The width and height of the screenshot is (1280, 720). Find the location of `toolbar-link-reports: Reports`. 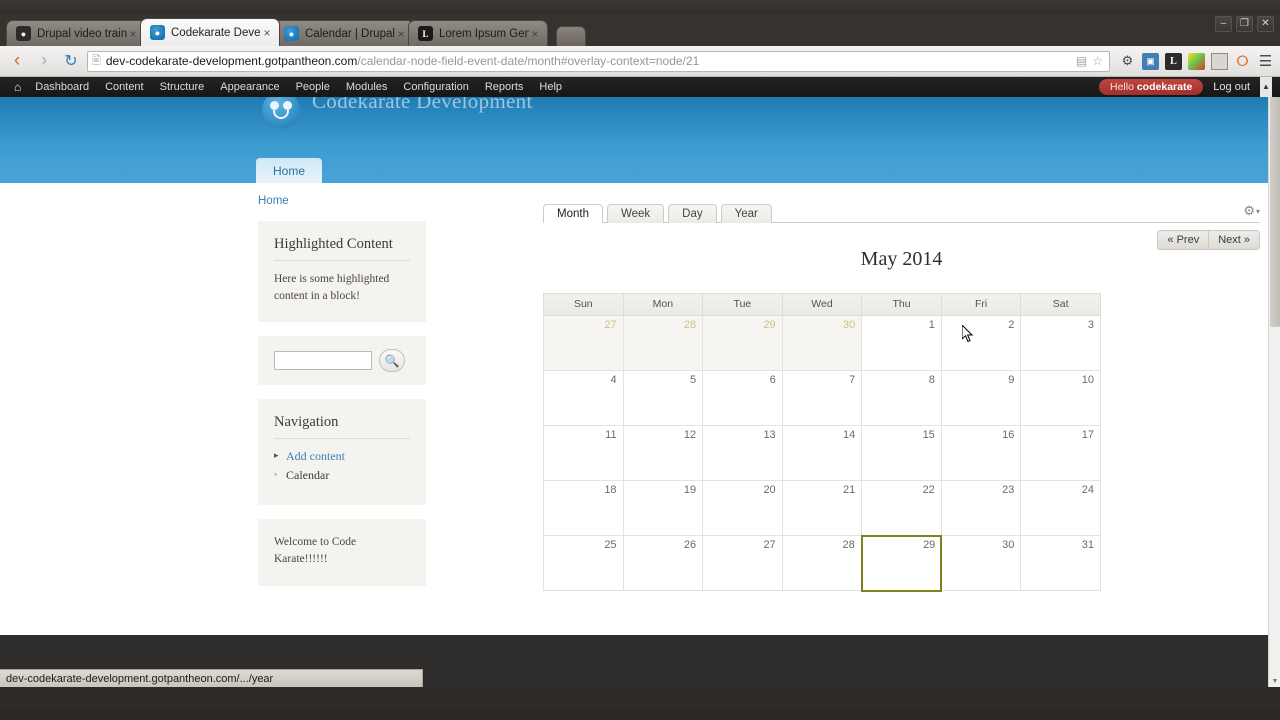

toolbar-link-reports: Reports is located at coordinates (504, 87).